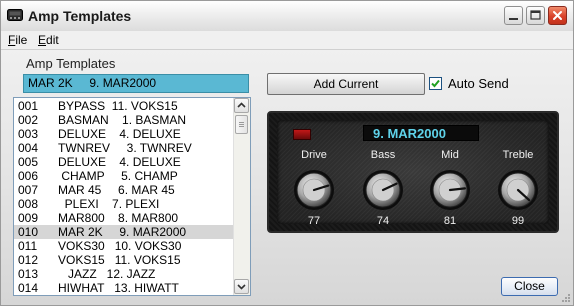 The image size is (574, 306). What do you see at coordinates (450, 221) in the screenshot?
I see `knob-value-mid: 81` at bounding box center [450, 221].